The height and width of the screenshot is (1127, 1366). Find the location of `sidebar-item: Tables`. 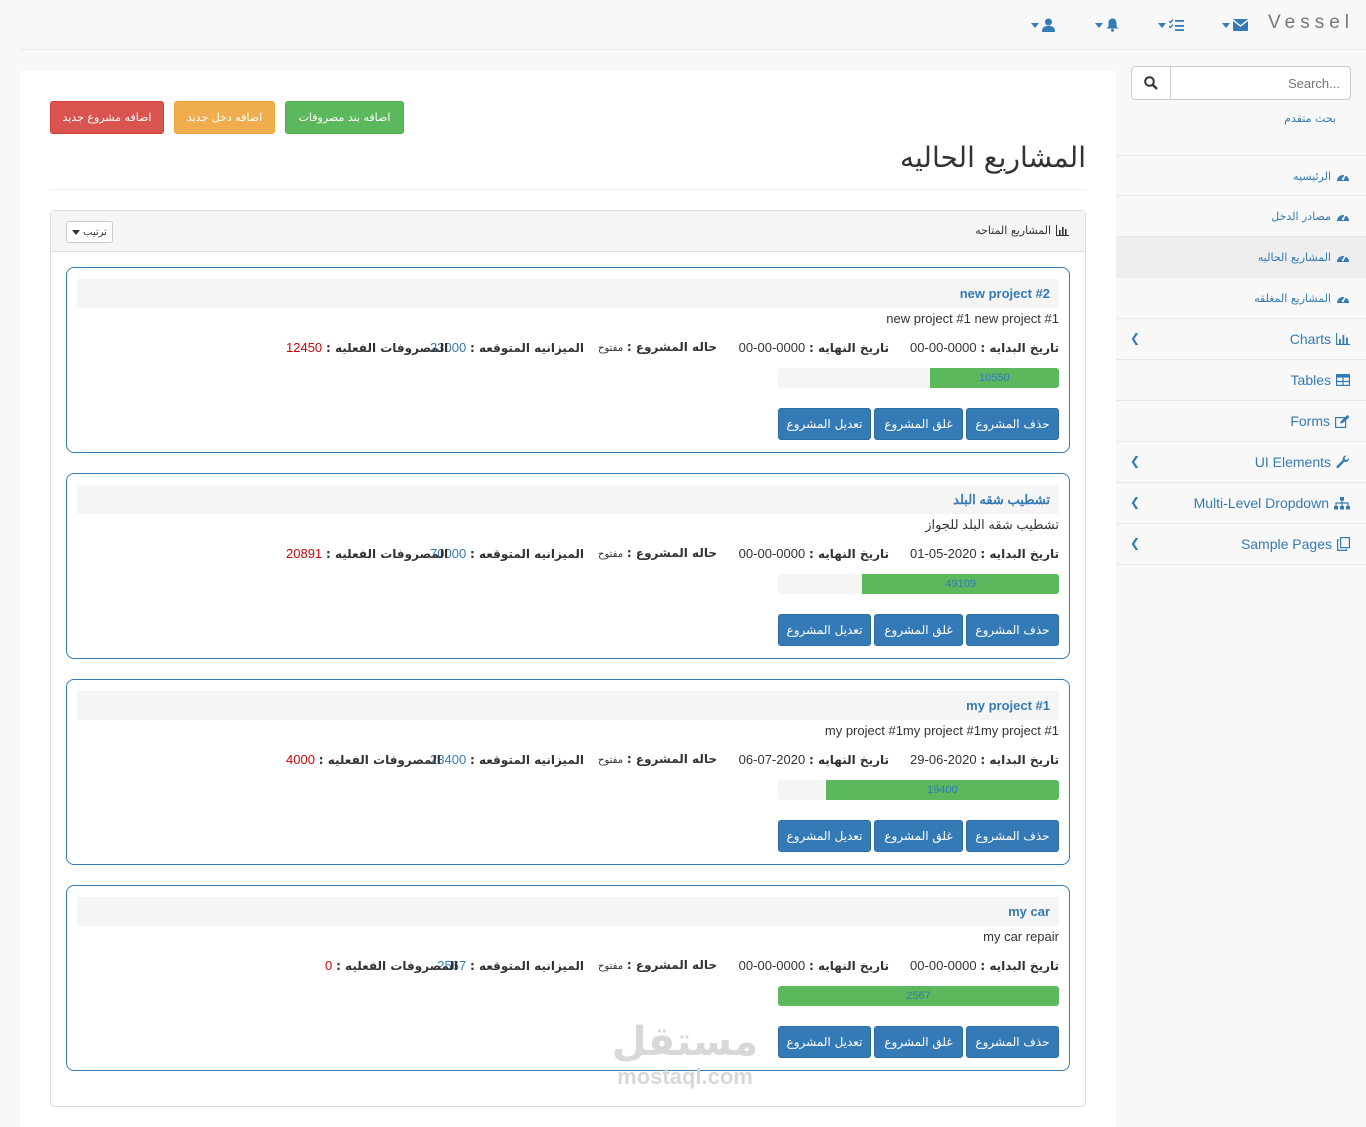

sidebar-item: Tables is located at coordinates (1241, 380).